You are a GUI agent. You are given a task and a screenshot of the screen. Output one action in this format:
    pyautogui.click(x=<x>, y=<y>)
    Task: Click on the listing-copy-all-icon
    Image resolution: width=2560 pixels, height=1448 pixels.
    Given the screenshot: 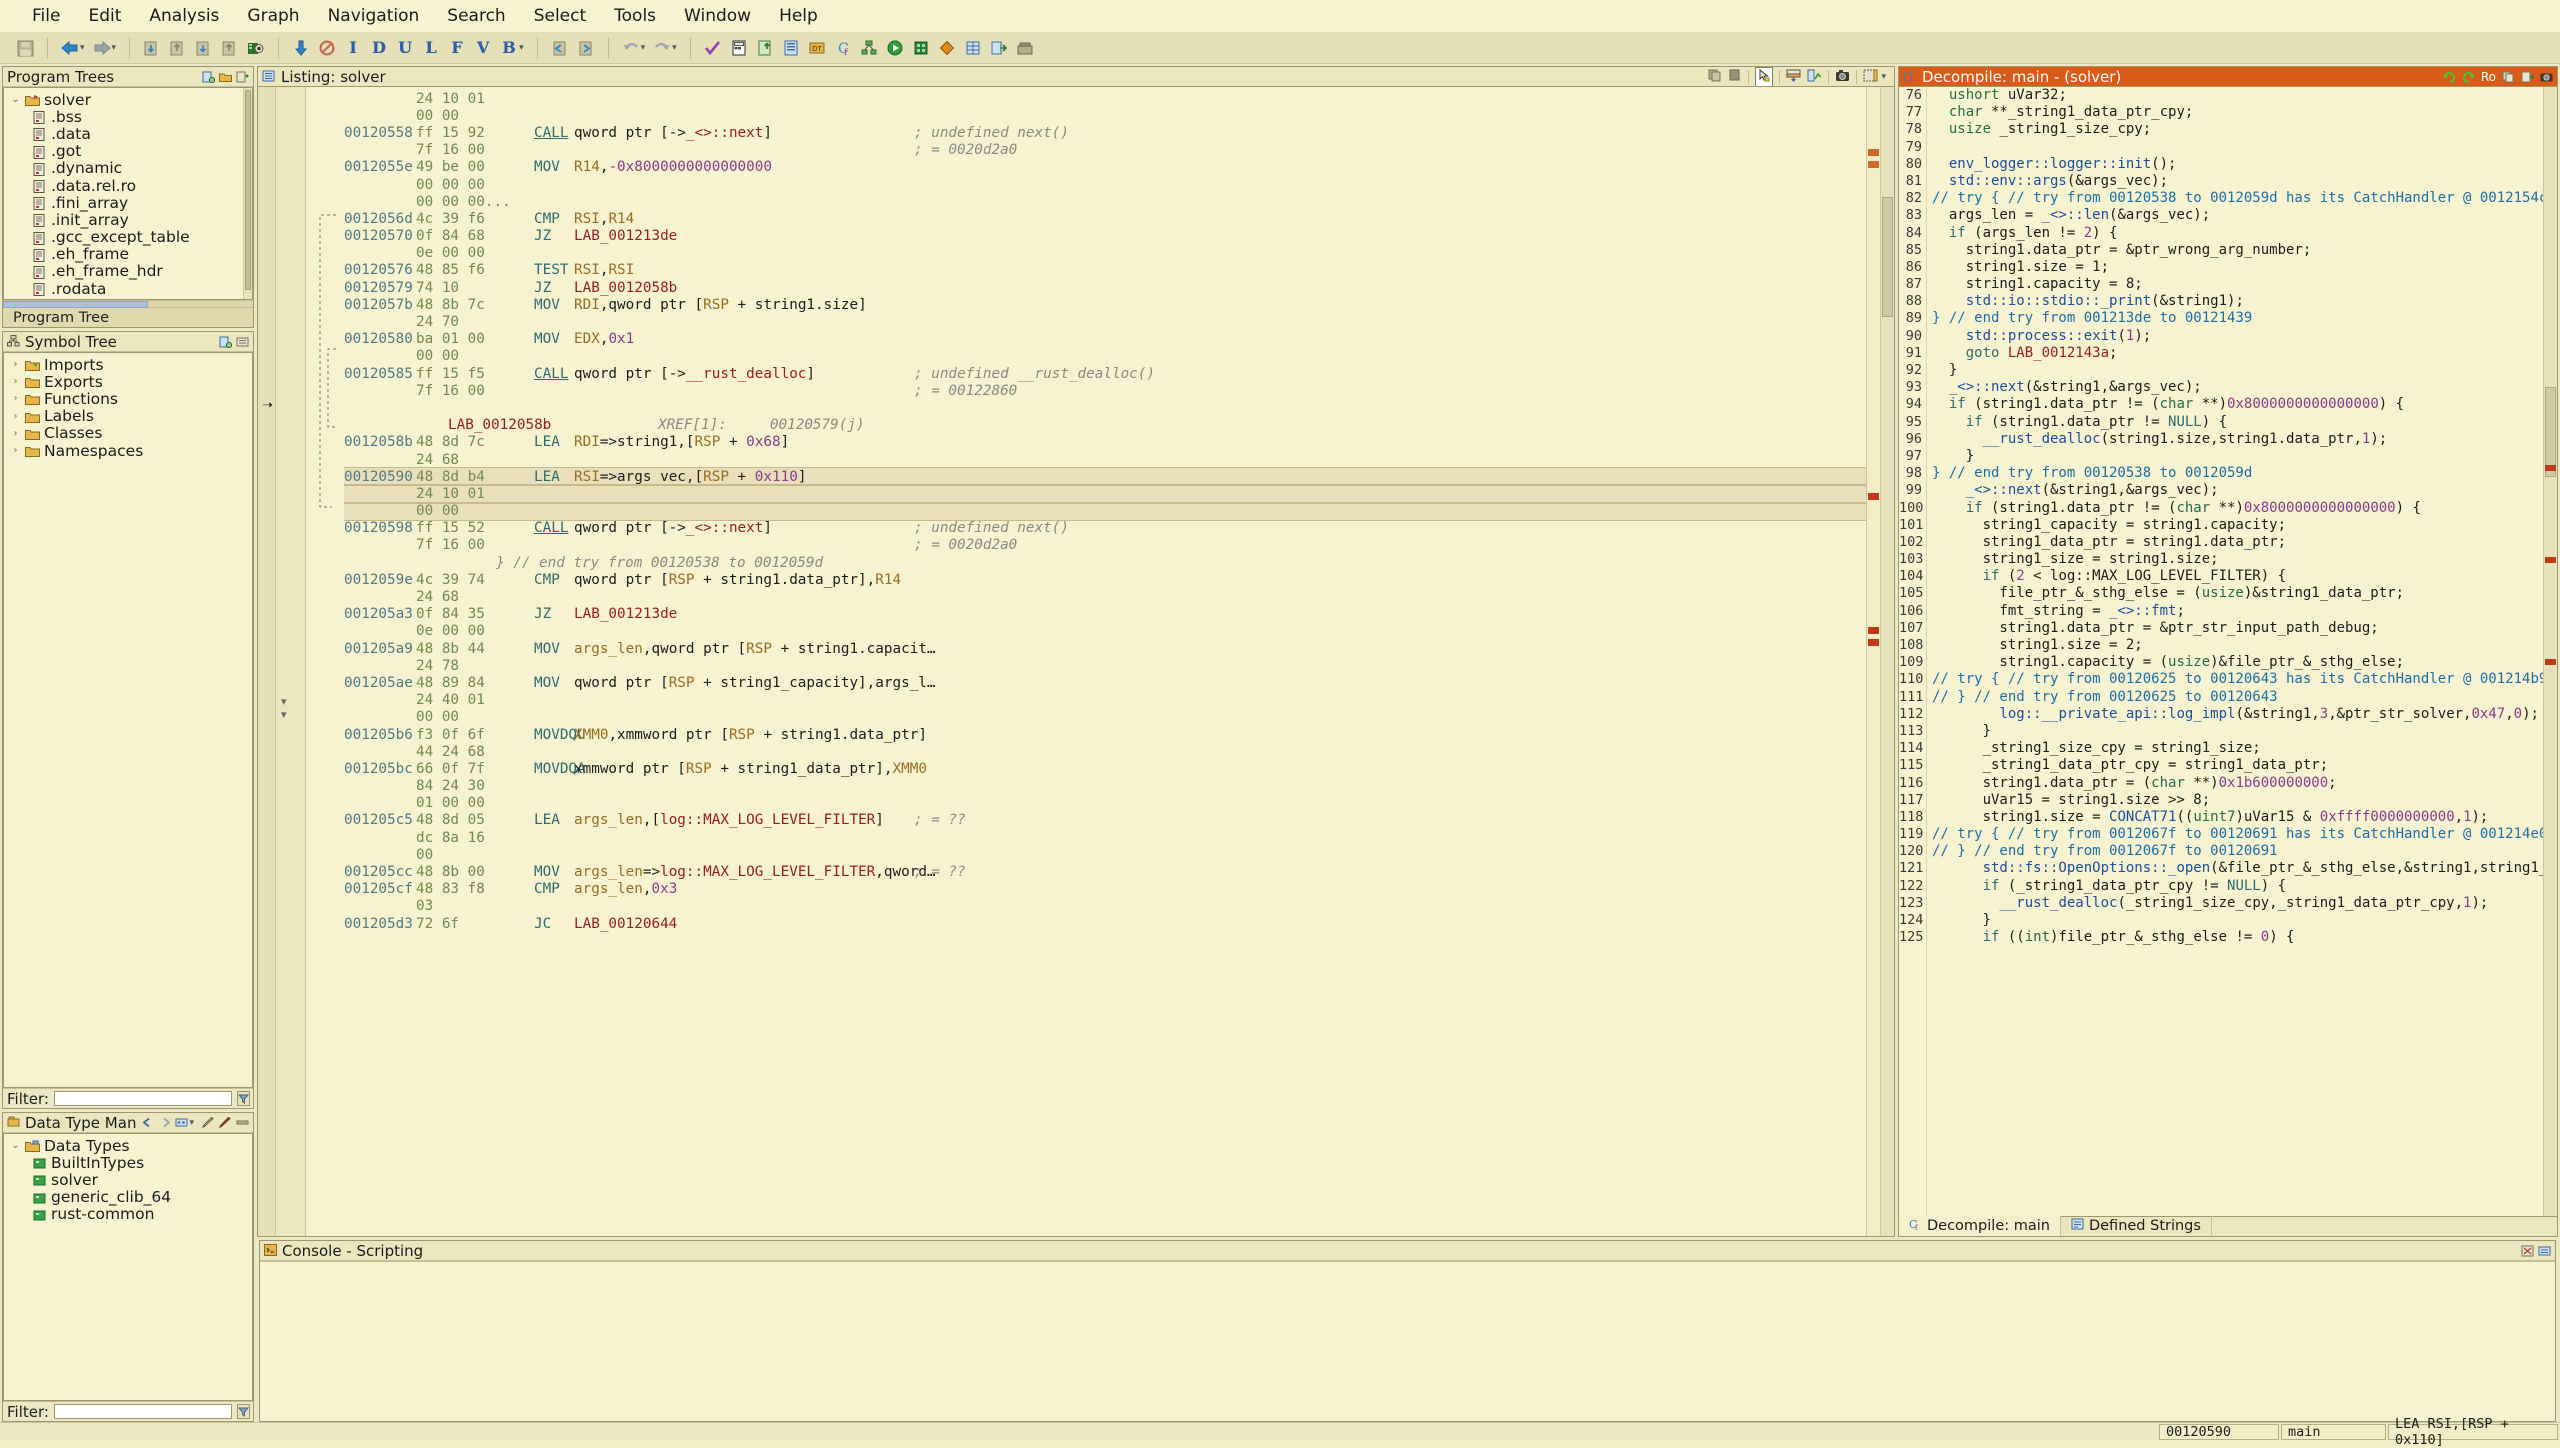 What is the action you would take?
    pyautogui.click(x=1735, y=77)
    